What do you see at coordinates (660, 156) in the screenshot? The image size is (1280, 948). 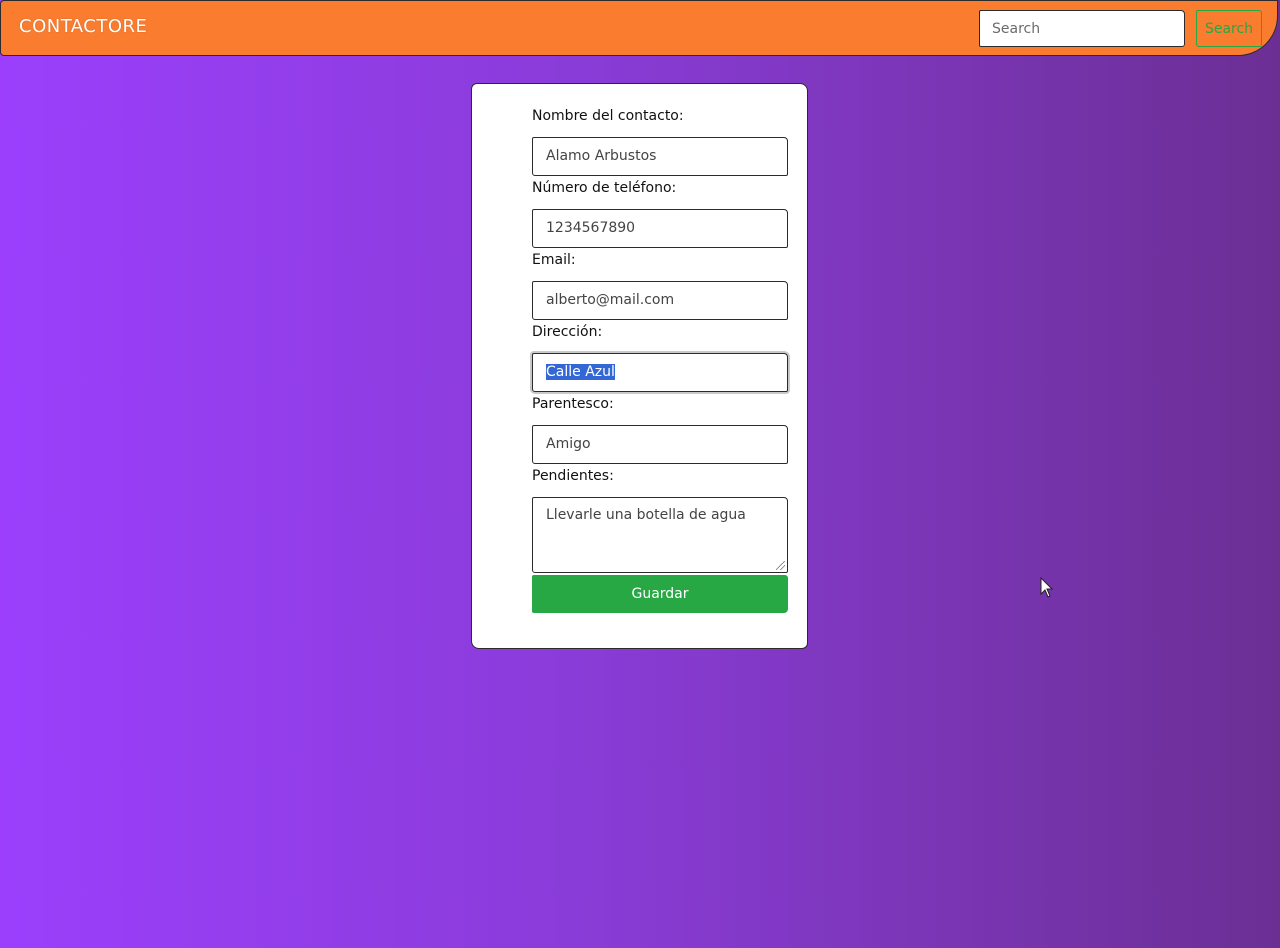 I see `name-field: Alamo Arbustos` at bounding box center [660, 156].